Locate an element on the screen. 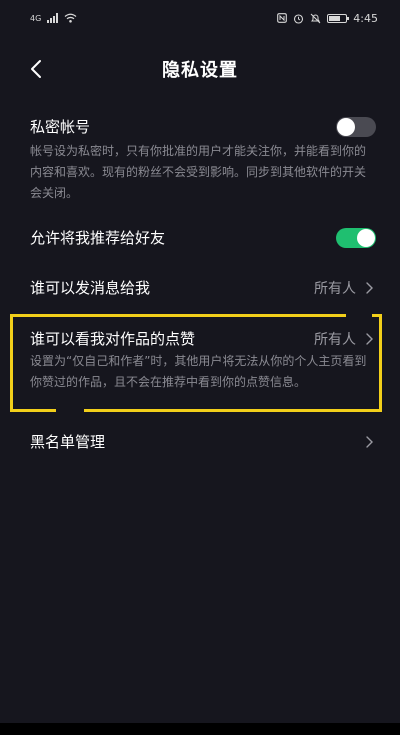 The image size is (400, 735). wifi-icon is located at coordinates (70, 18).